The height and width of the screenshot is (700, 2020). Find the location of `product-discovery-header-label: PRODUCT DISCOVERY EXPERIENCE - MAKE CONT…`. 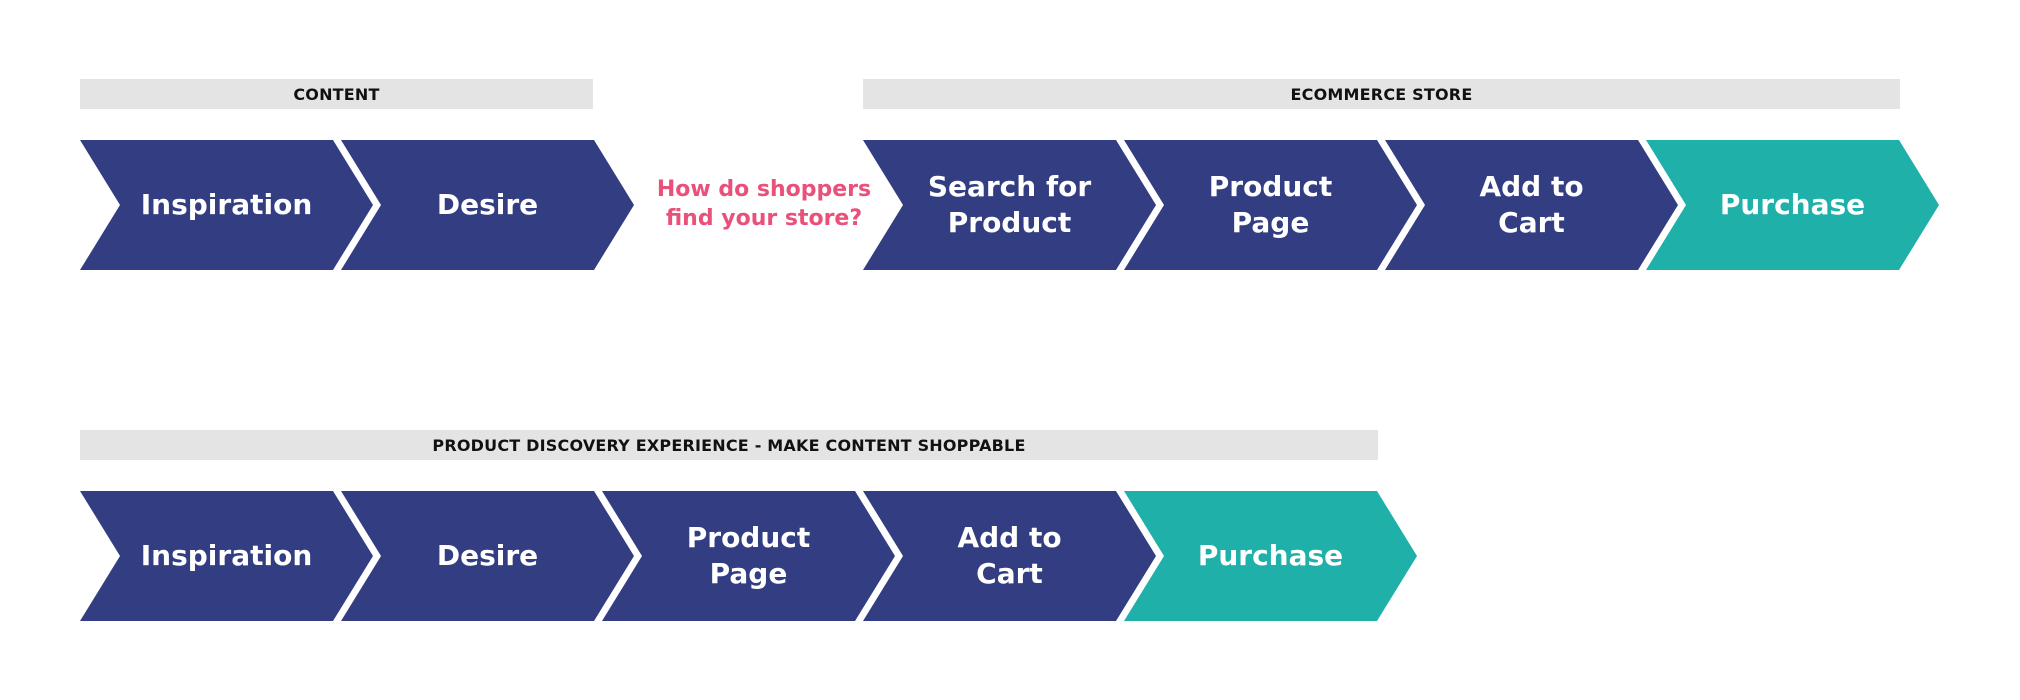

product-discovery-header-label: PRODUCT DISCOVERY EXPERIENCE - MAKE CONT… is located at coordinates (729, 445).